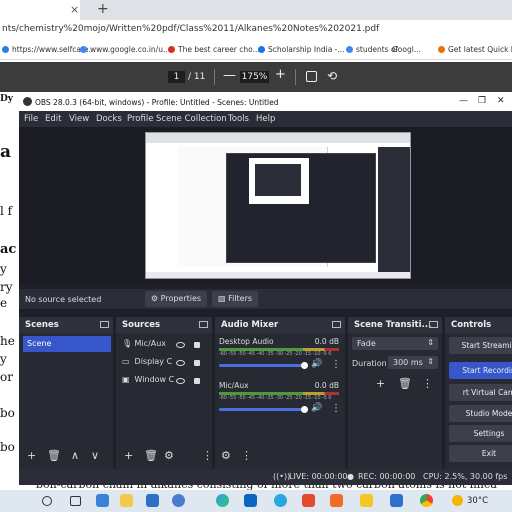  What do you see at coordinates (144, 346) in the screenshot?
I see `source-item: 🎙 Mic/Aux` at bounding box center [144, 346].